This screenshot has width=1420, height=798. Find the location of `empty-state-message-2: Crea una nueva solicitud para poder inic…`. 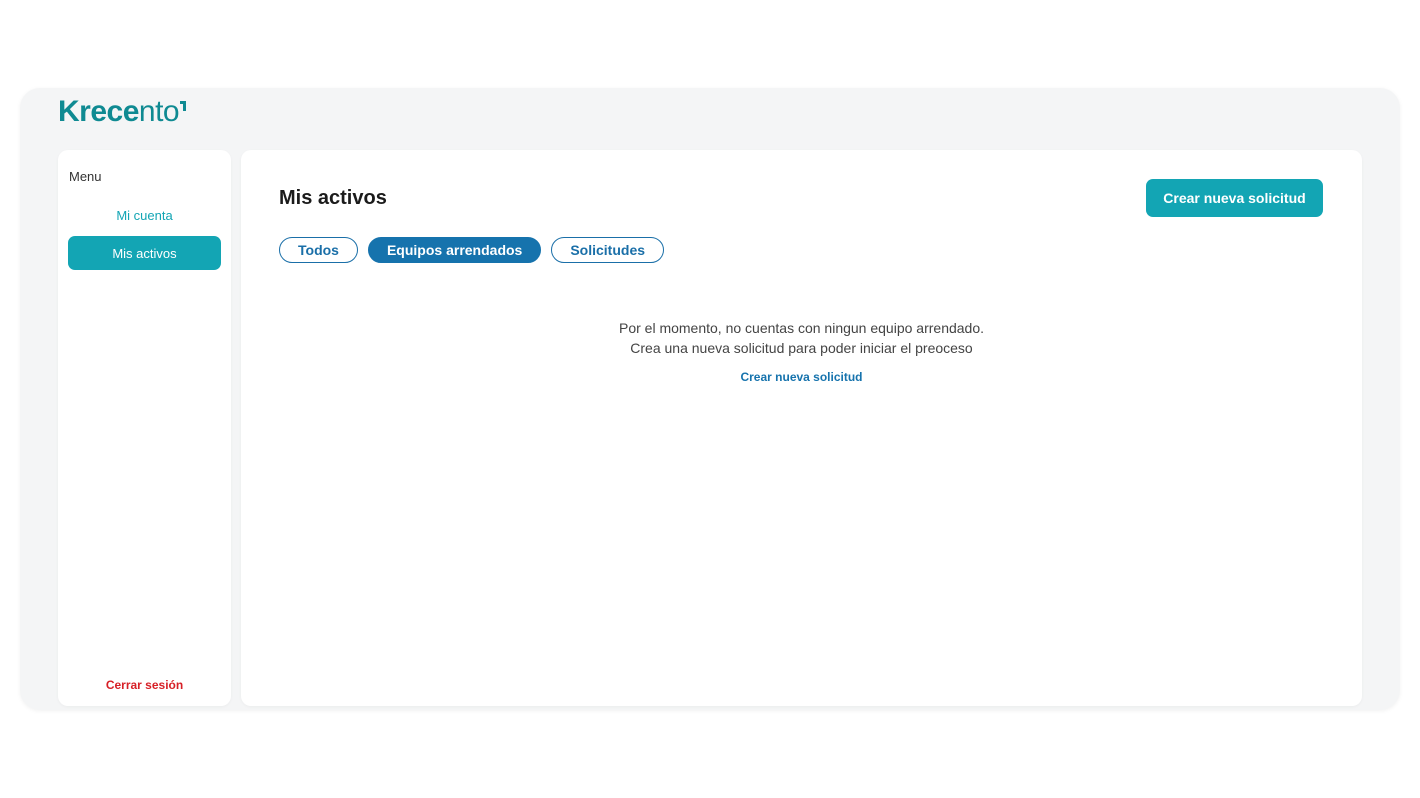

empty-state-message-2: Crea una nueva solicitud para poder inic… is located at coordinates (801, 348).